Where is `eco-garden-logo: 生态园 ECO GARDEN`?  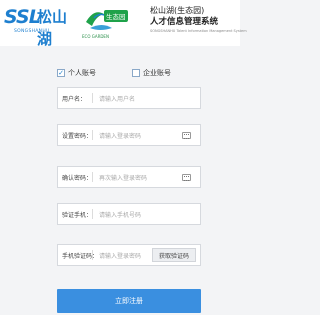
eco-garden-logo: 生态园 ECO GARDEN is located at coordinates (112, 23).